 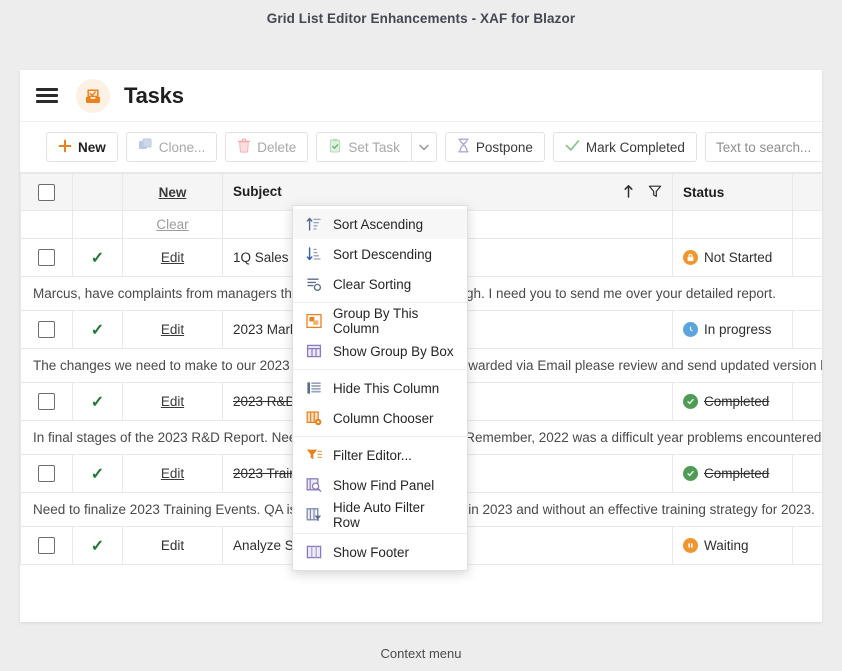 What do you see at coordinates (277, 147) in the screenshot?
I see `delete-button-label: Delete` at bounding box center [277, 147].